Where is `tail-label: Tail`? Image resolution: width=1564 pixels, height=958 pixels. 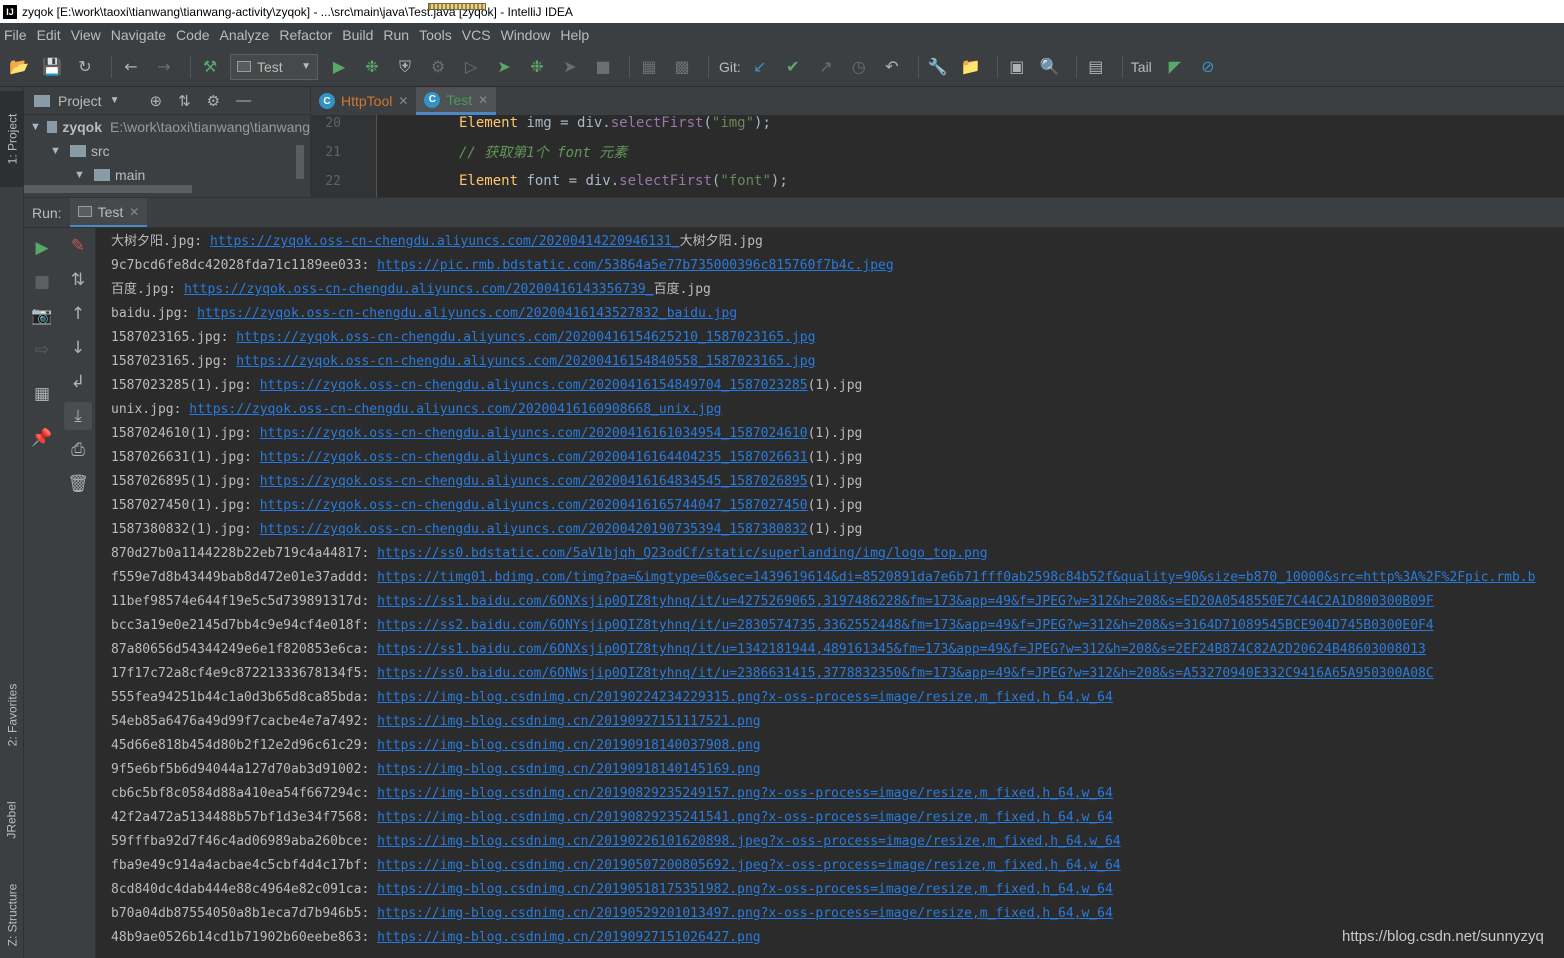
tail-label: Tail is located at coordinates (1141, 67).